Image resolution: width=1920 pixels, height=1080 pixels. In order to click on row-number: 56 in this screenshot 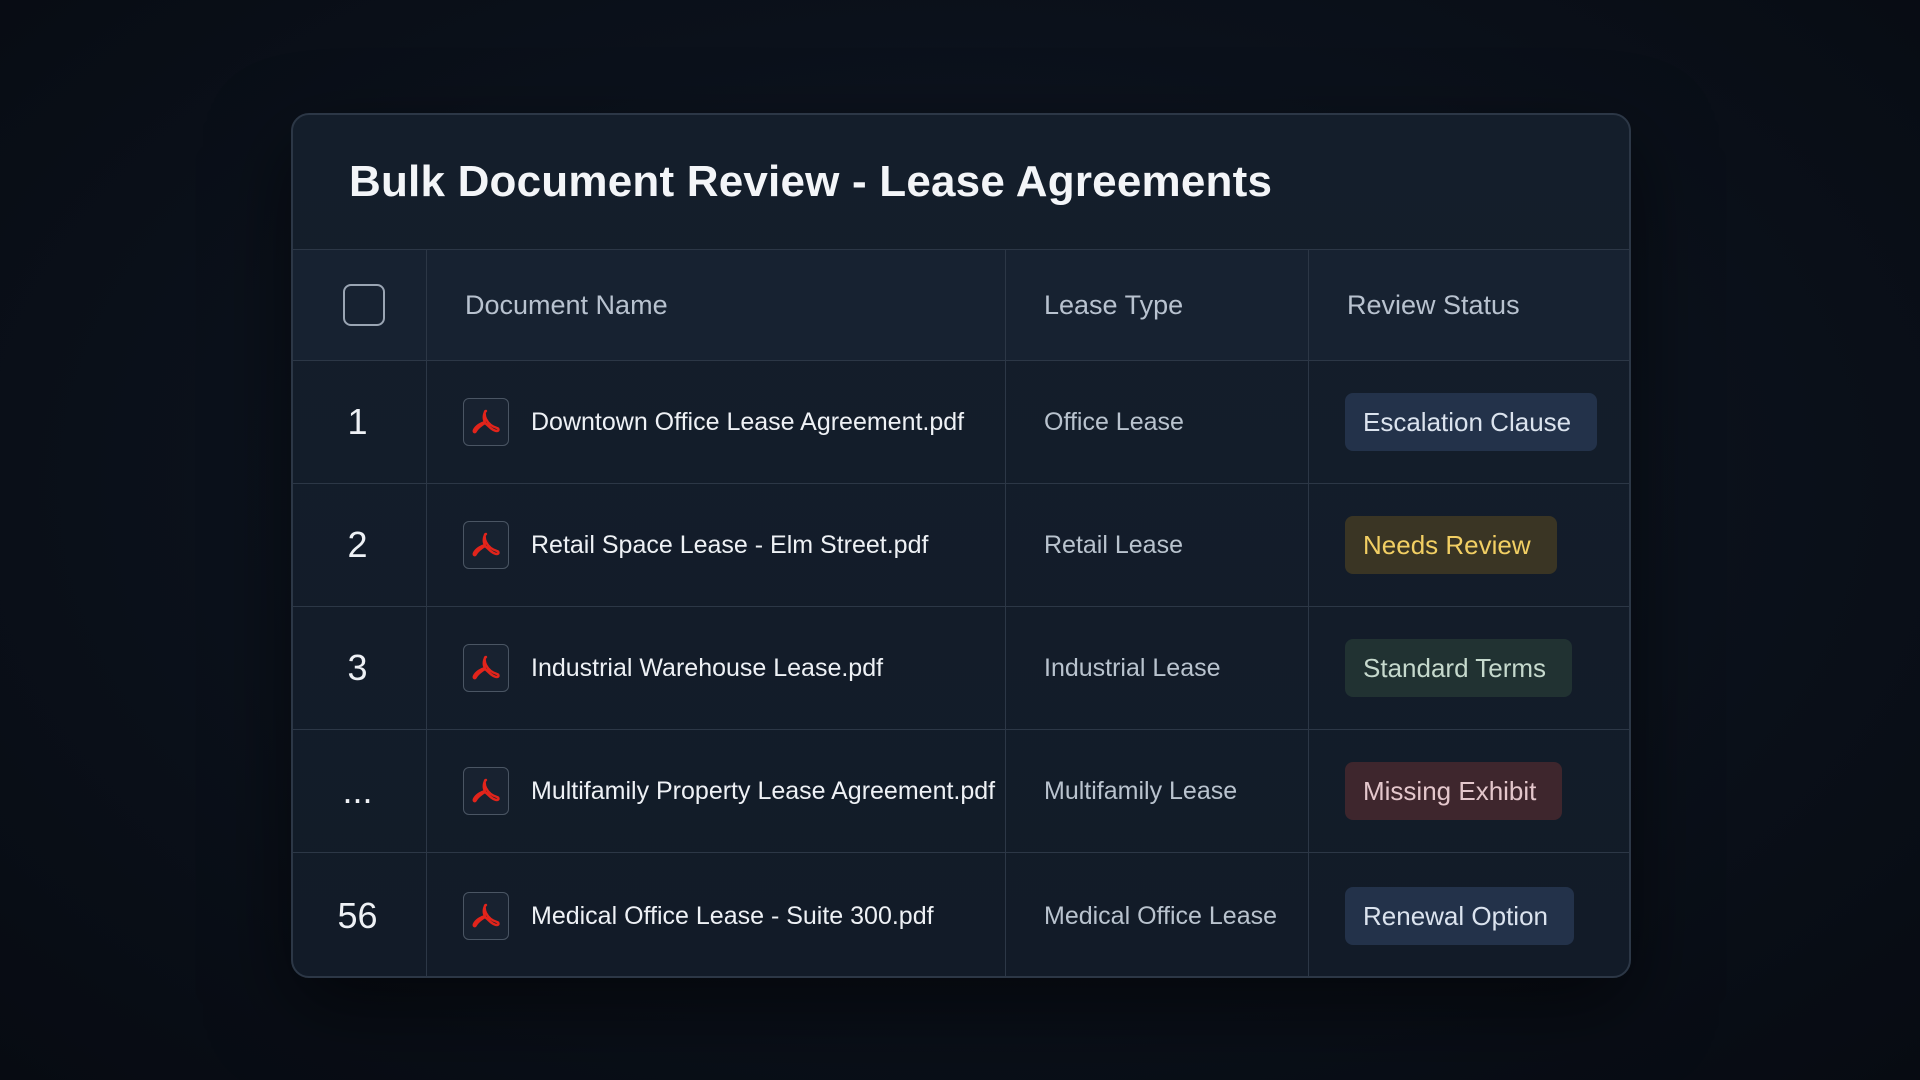, I will do `click(357, 915)`.